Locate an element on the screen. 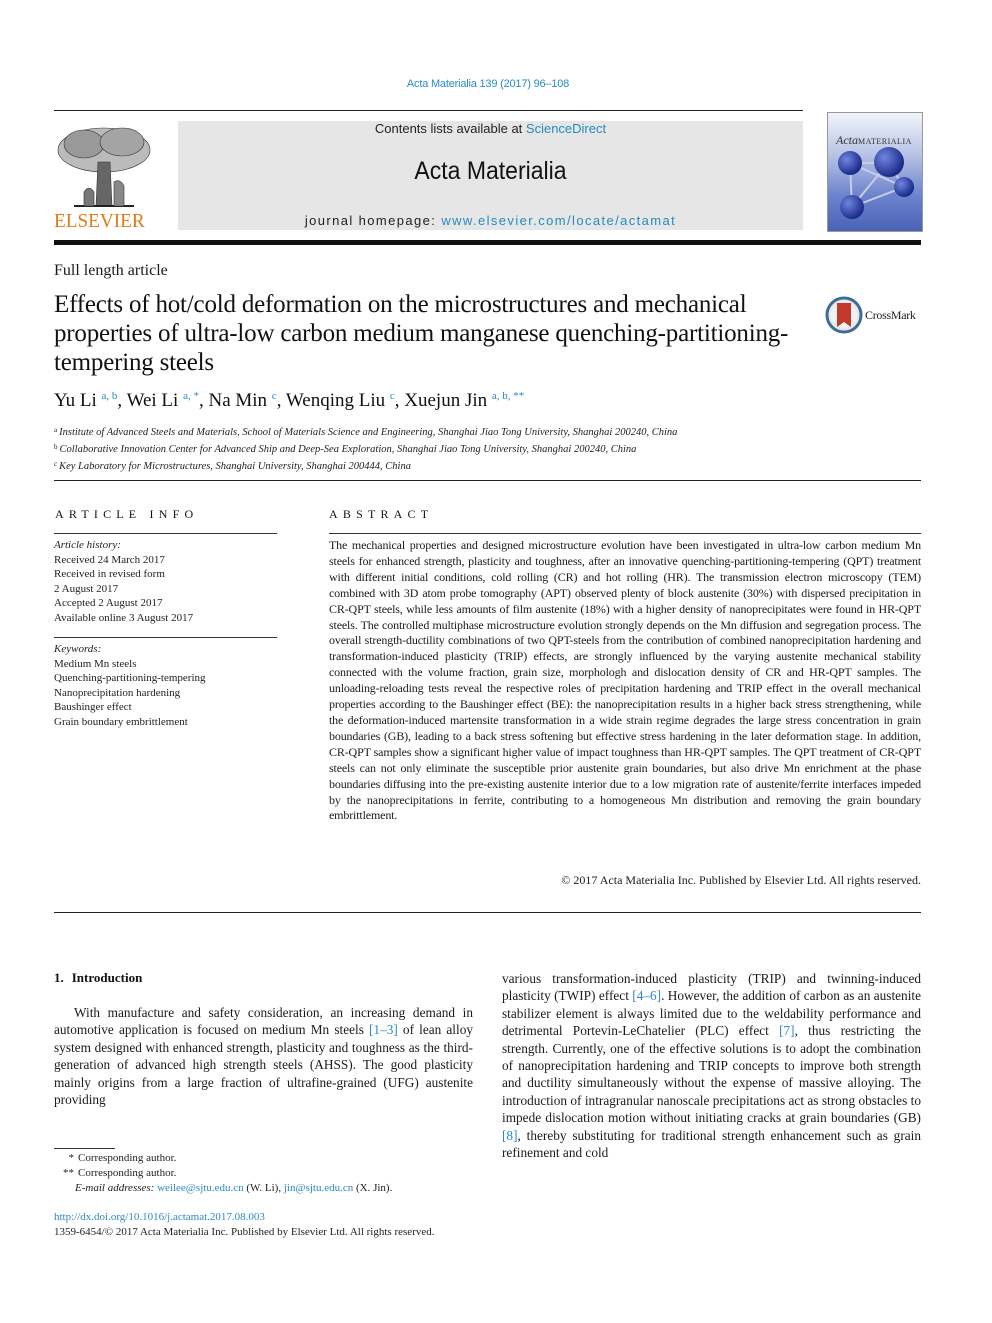  author-name: Yu Li is located at coordinates (75, 400).